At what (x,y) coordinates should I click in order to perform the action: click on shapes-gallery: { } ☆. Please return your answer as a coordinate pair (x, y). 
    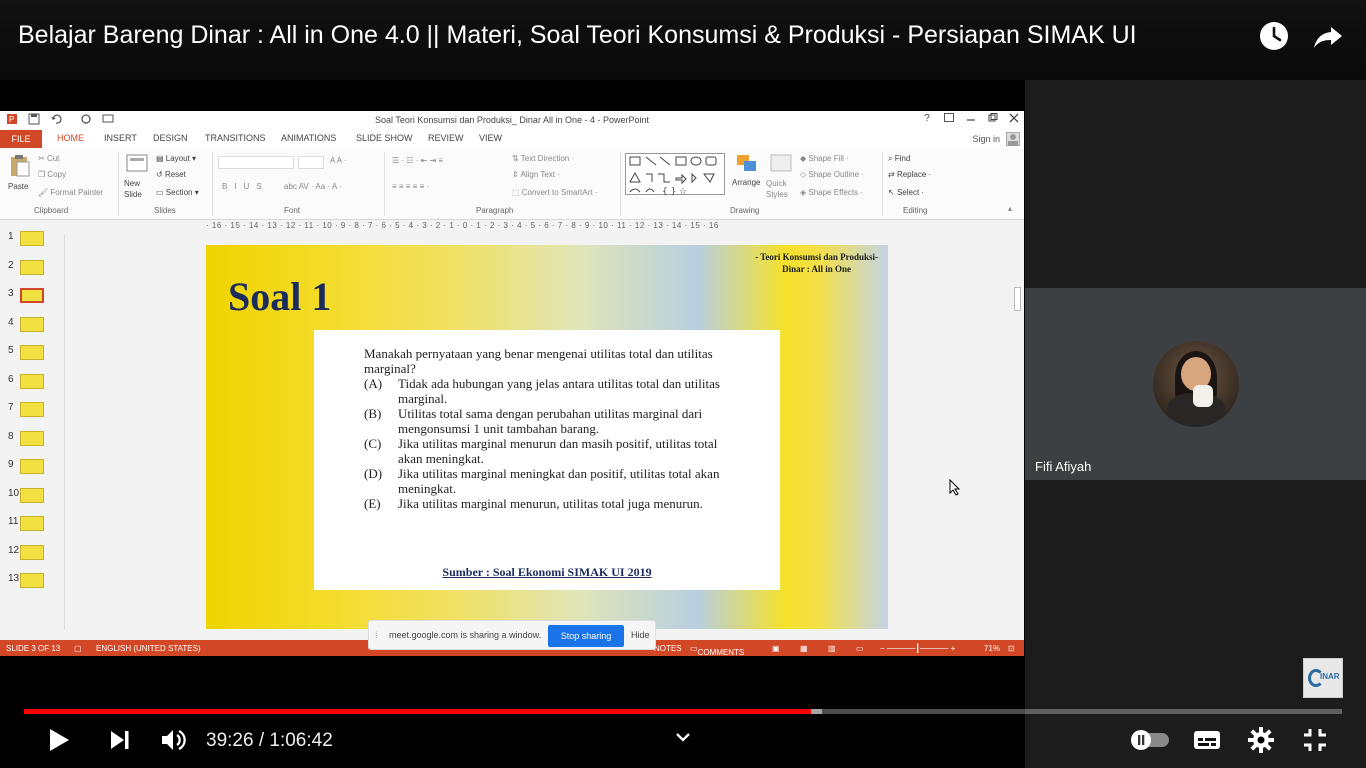
    Looking at the image, I should click on (675, 175).